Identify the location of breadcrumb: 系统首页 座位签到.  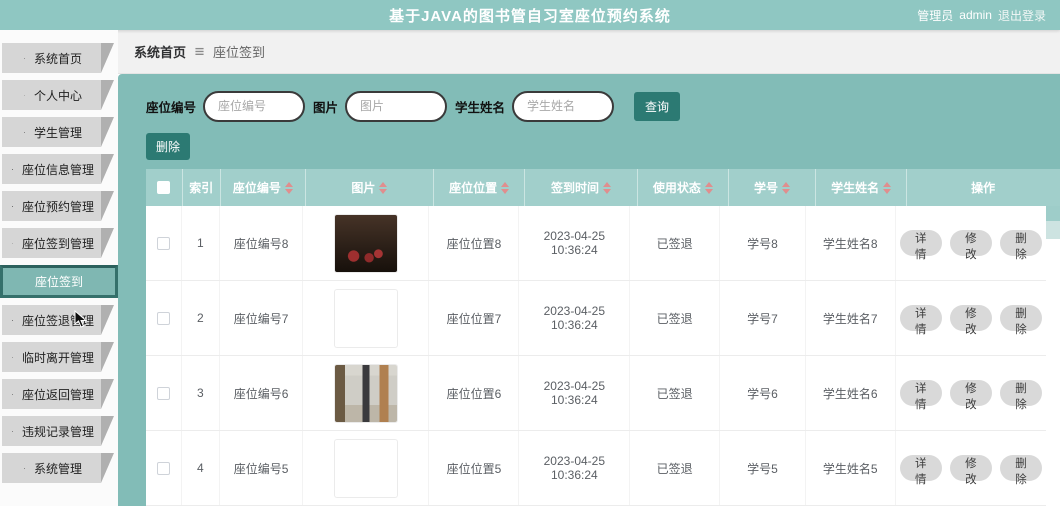
(589, 52).